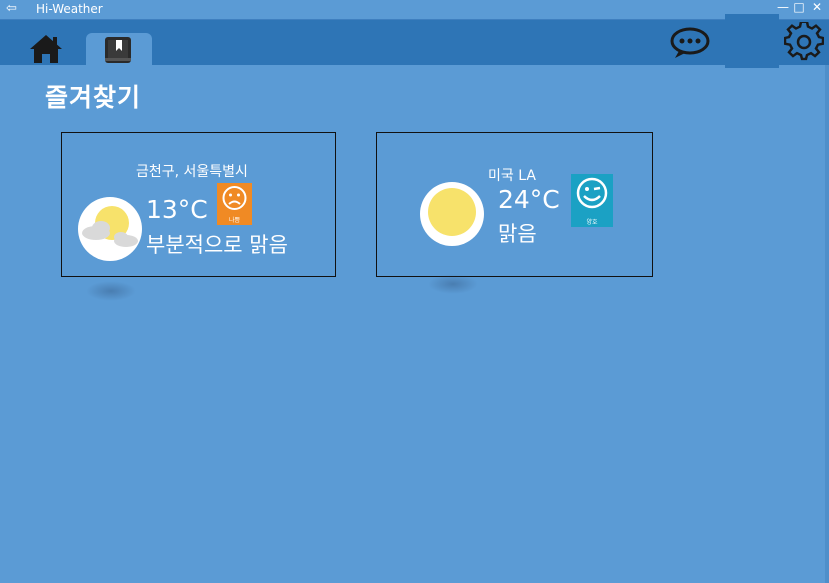 The height and width of the screenshot is (583, 829). Describe the element at coordinates (817, 7) in the screenshot. I see `close-button: ✕` at that location.